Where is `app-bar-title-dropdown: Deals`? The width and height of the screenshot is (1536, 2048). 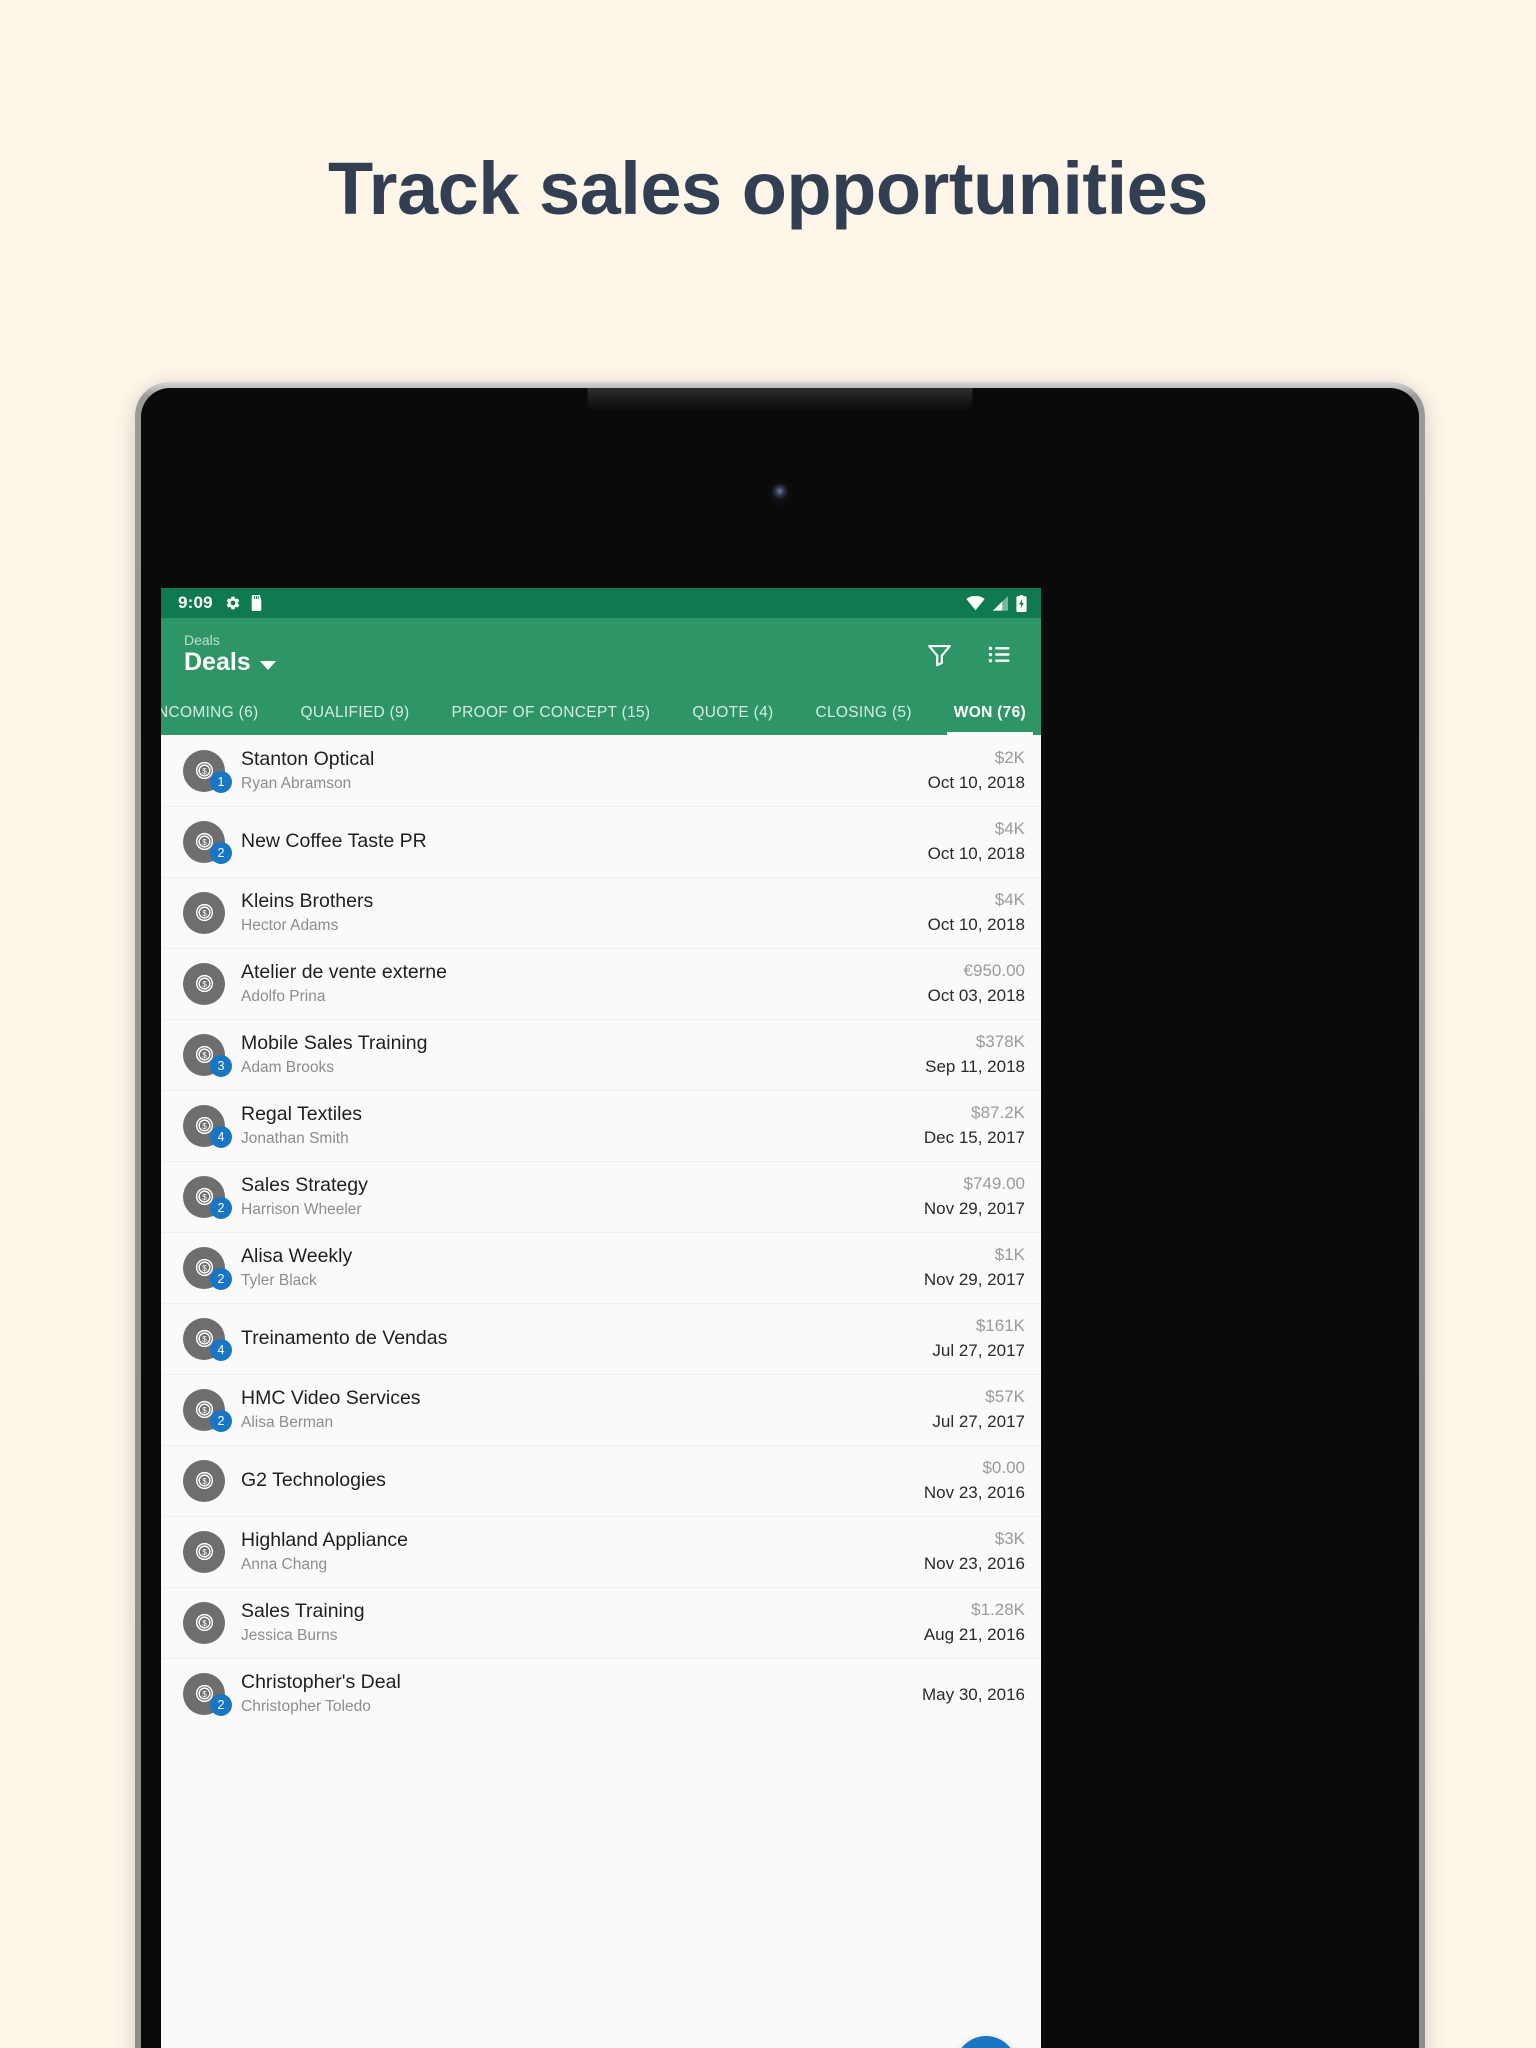 app-bar-title-dropdown: Deals is located at coordinates (230, 663).